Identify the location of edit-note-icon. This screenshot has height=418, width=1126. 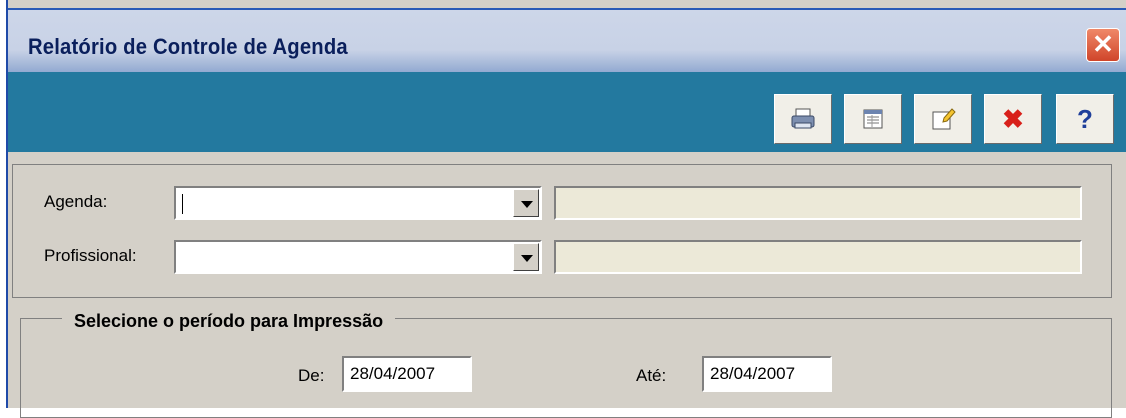
(944, 119).